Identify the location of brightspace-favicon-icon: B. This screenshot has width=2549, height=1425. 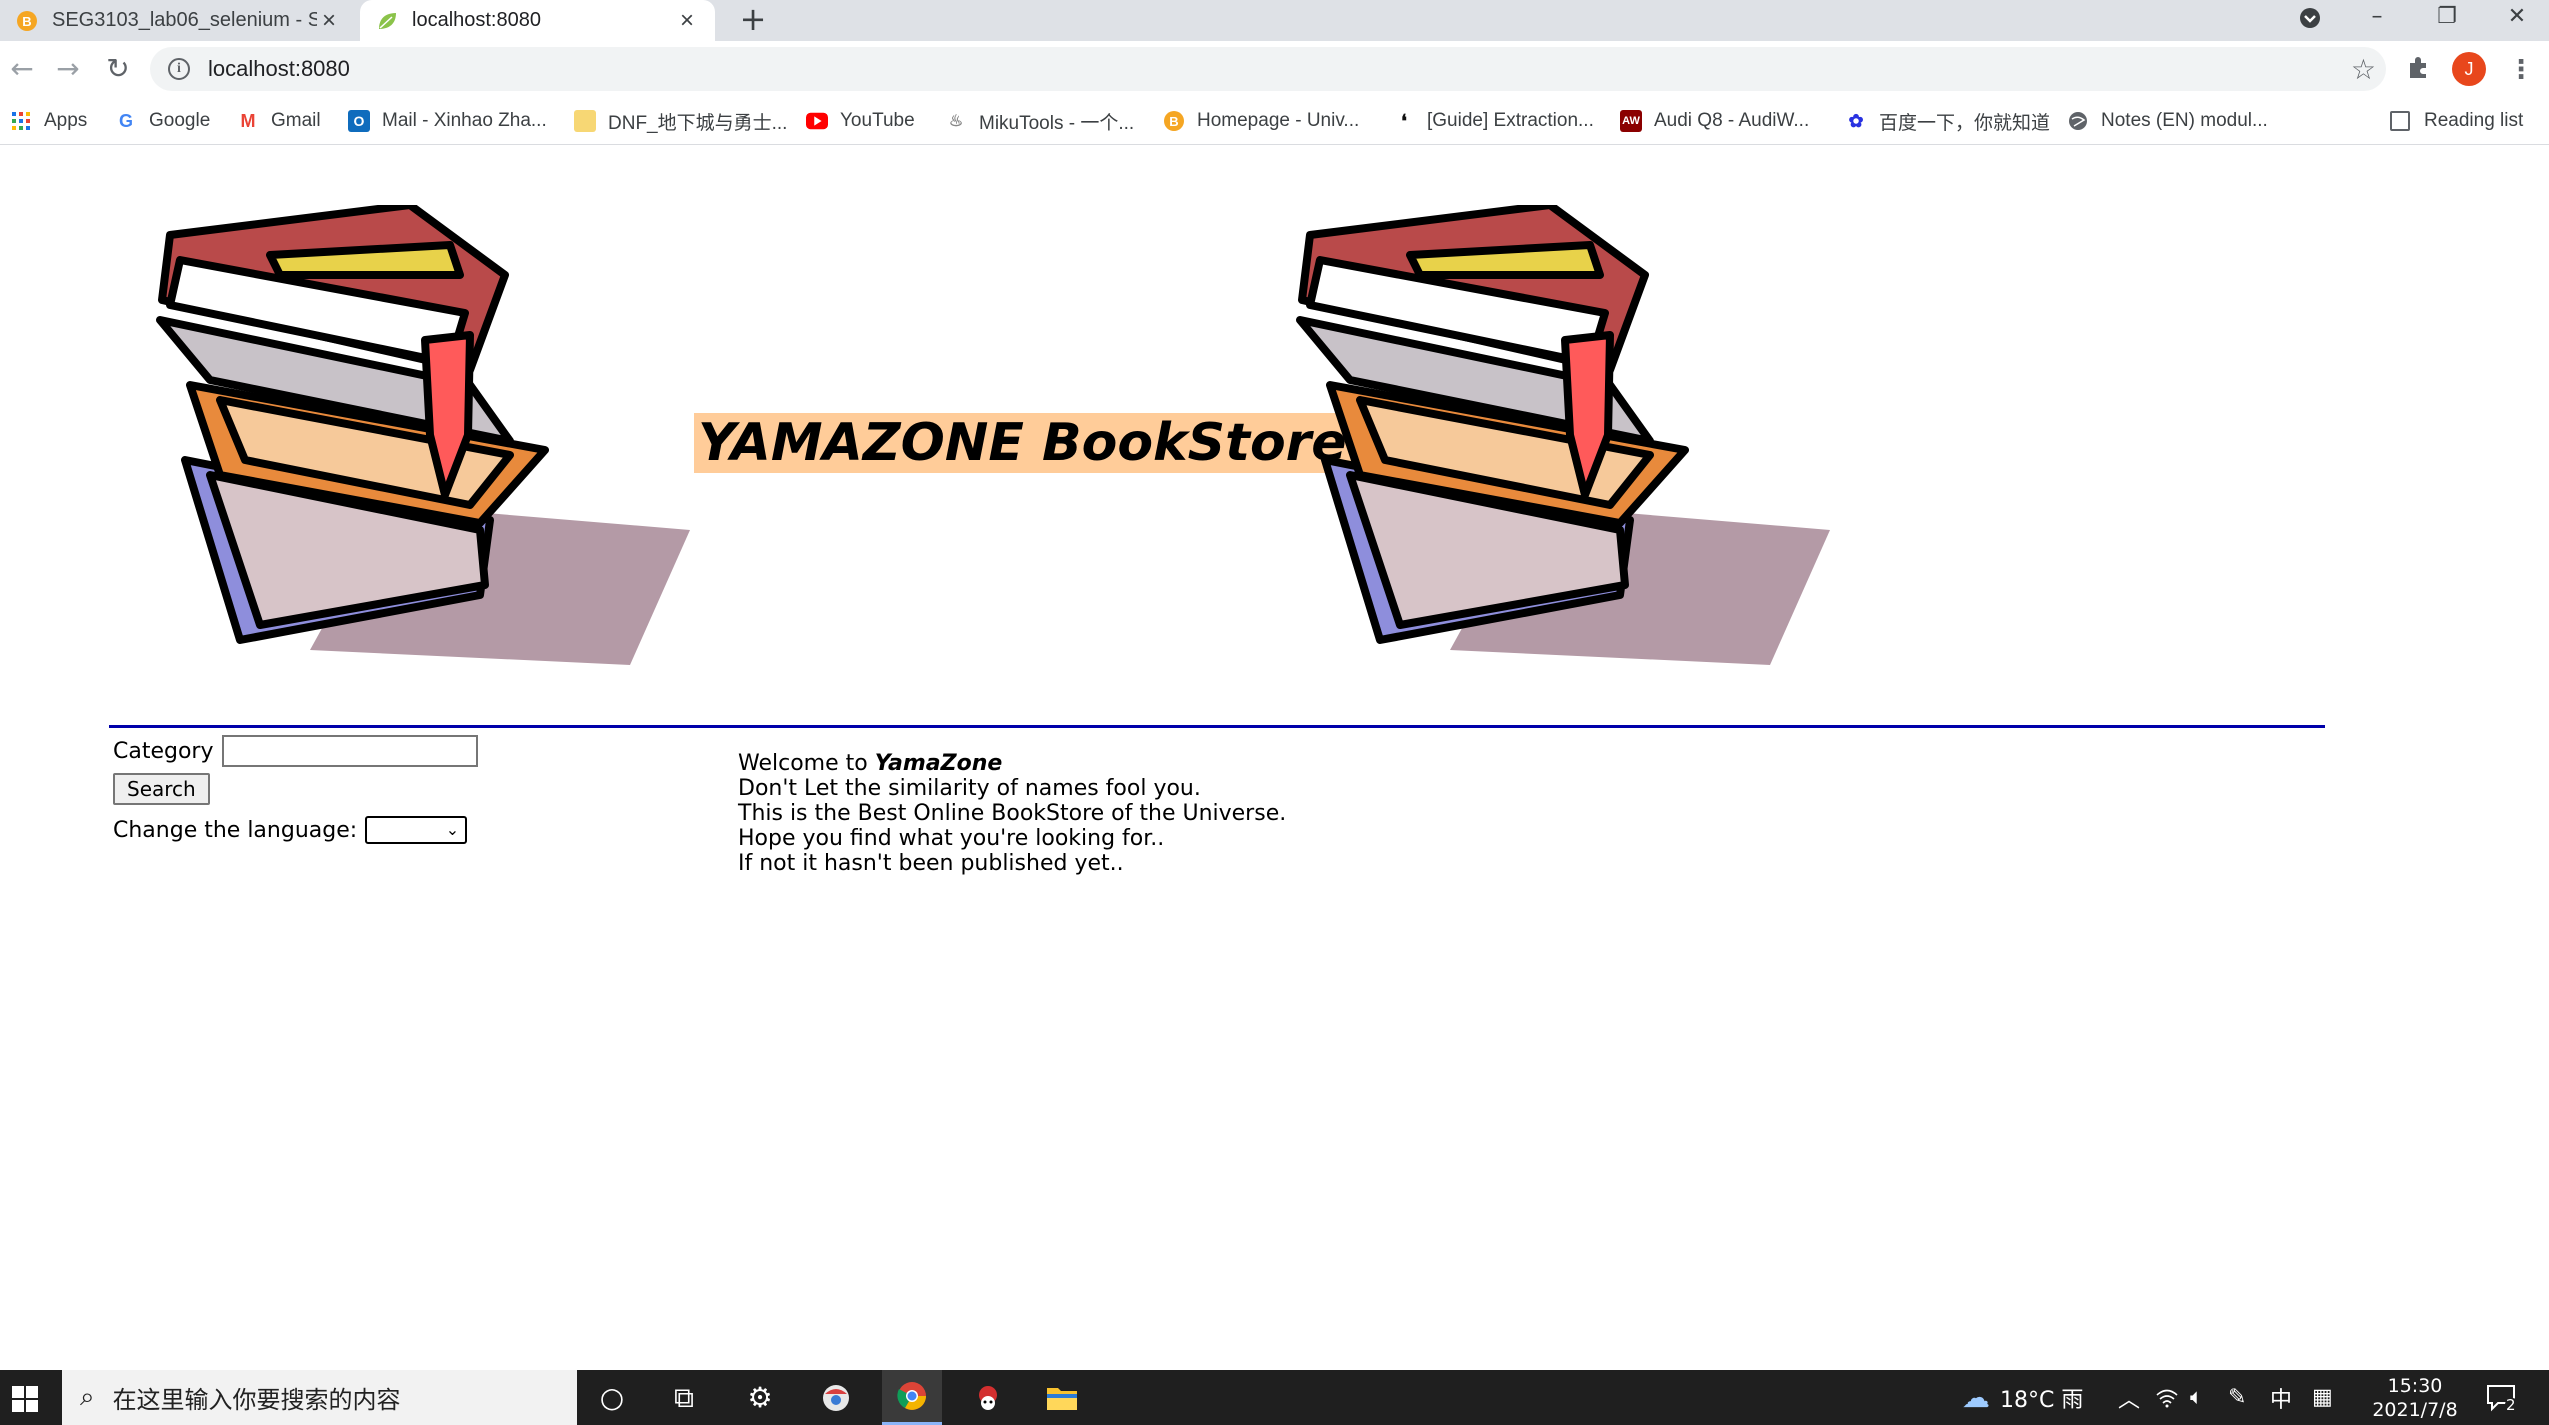
(27, 20).